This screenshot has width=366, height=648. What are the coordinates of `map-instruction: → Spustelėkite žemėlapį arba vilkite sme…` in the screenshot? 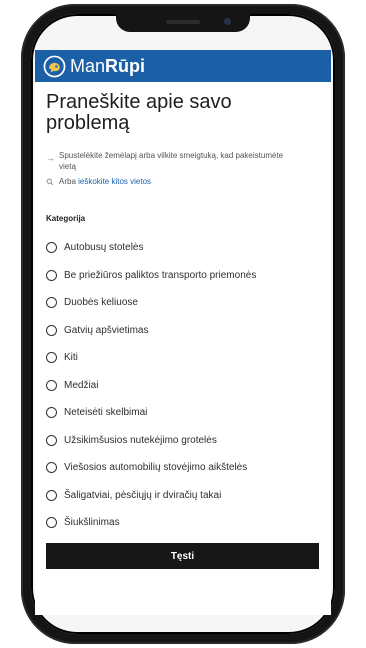 It's located at (172, 161).